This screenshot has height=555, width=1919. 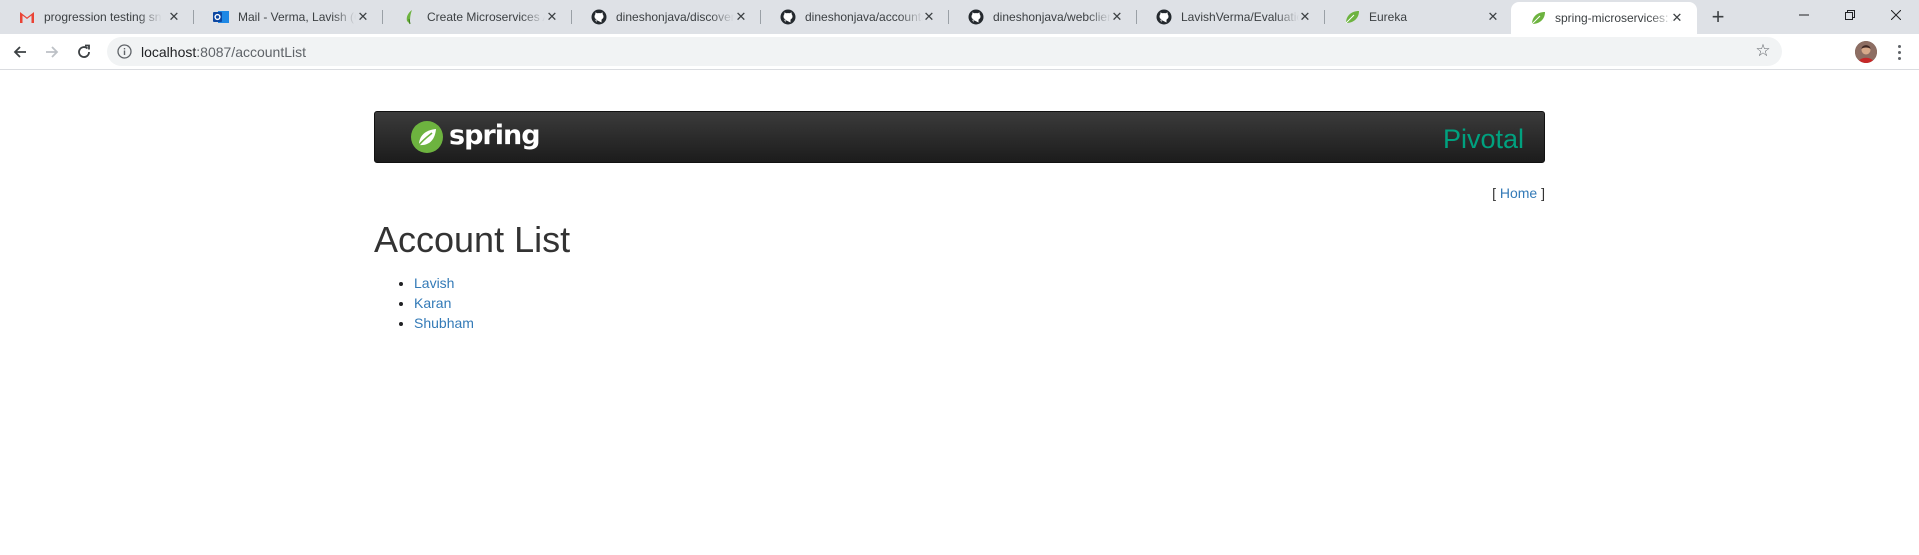 What do you see at coordinates (864, 17) in the screenshot?
I see `tab-title: dineshonjava/accounts` at bounding box center [864, 17].